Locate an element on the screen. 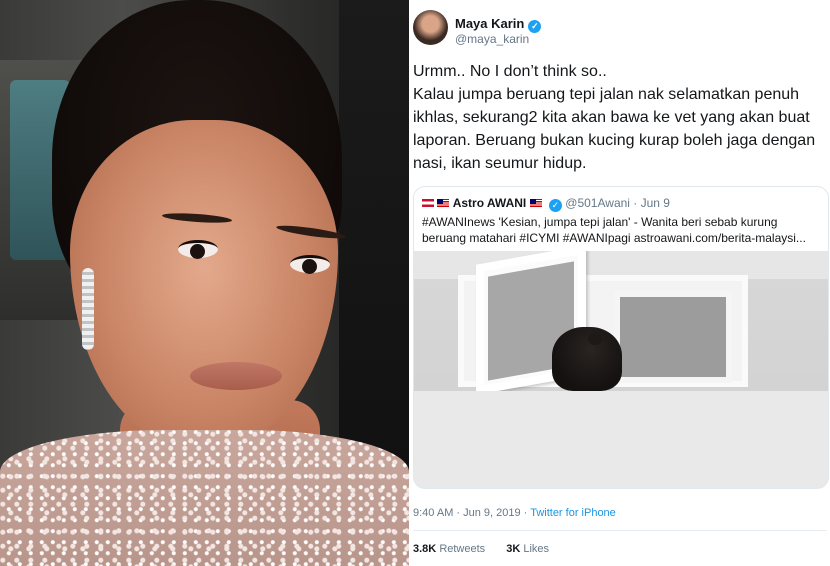 Image resolution: width=830 pixels, height=566 pixels. retweets-count: 3.8K is located at coordinates (425, 549).